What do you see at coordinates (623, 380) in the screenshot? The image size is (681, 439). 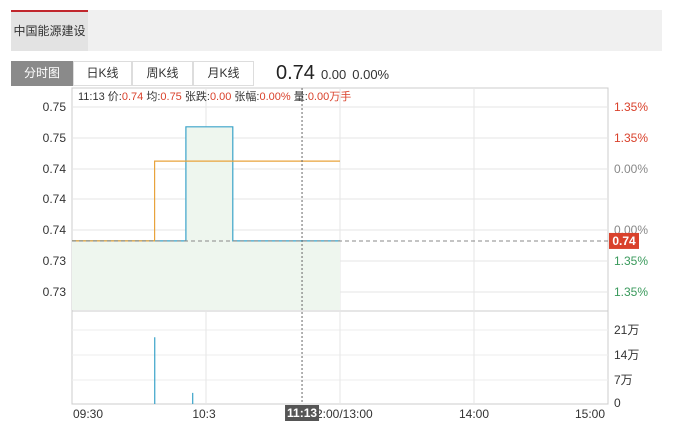 I see `volume-axis-label: 7万` at bounding box center [623, 380].